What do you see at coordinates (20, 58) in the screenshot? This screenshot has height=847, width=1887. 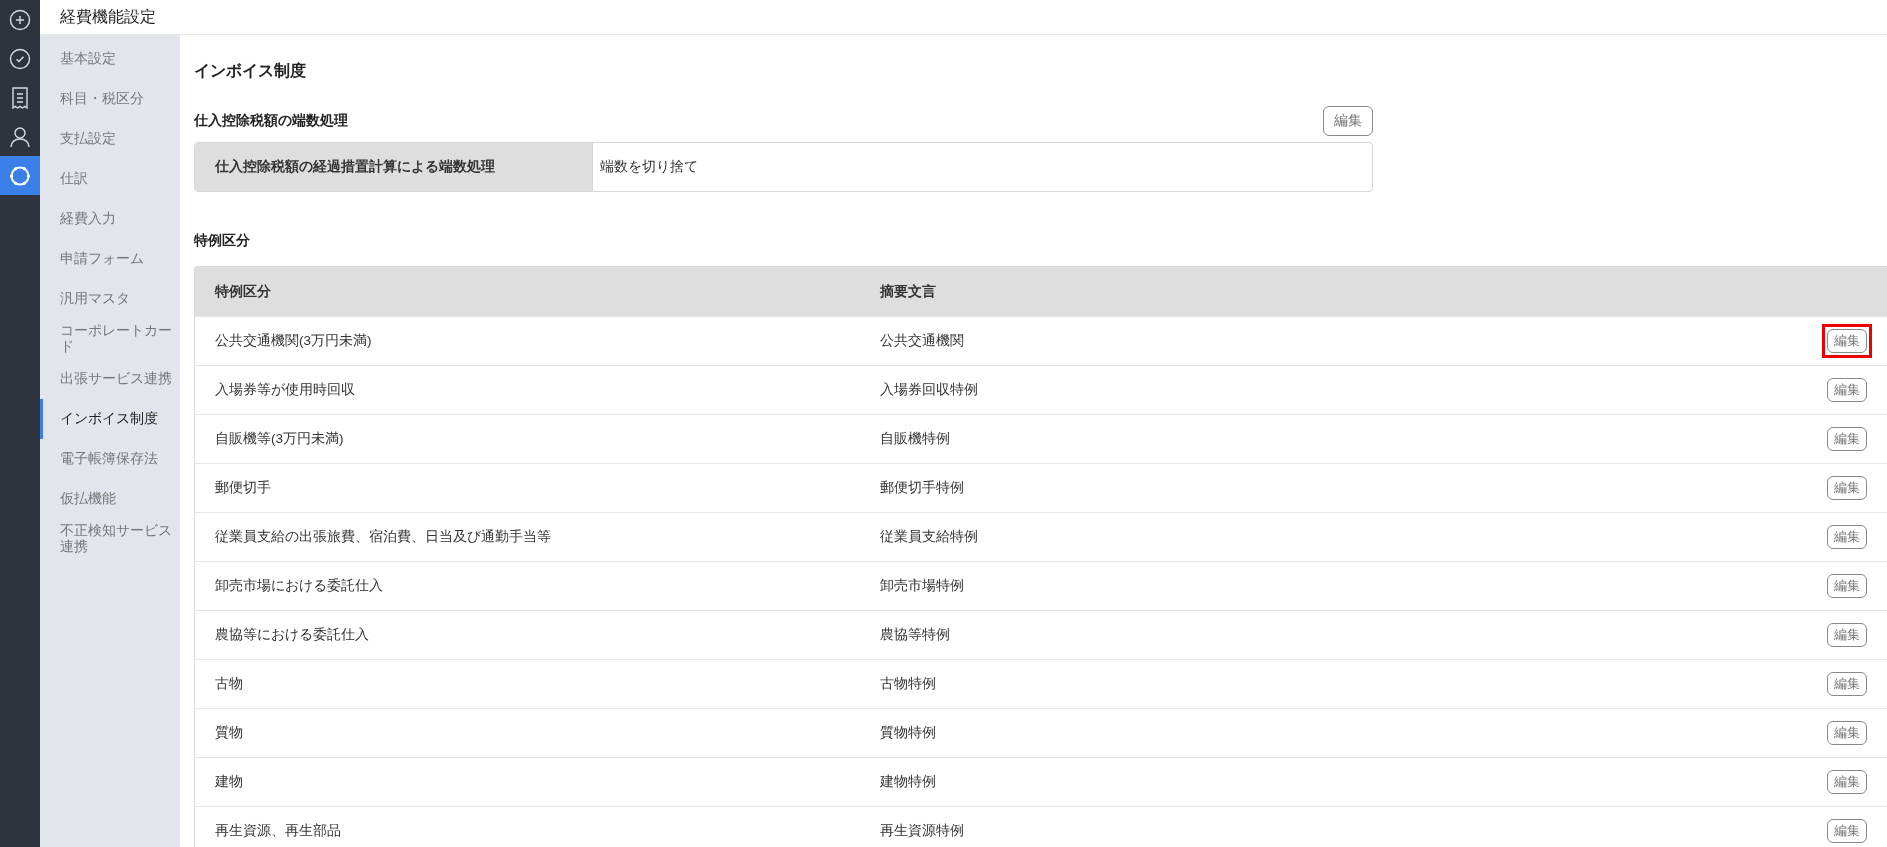 I see `check-circle-icon` at bounding box center [20, 58].